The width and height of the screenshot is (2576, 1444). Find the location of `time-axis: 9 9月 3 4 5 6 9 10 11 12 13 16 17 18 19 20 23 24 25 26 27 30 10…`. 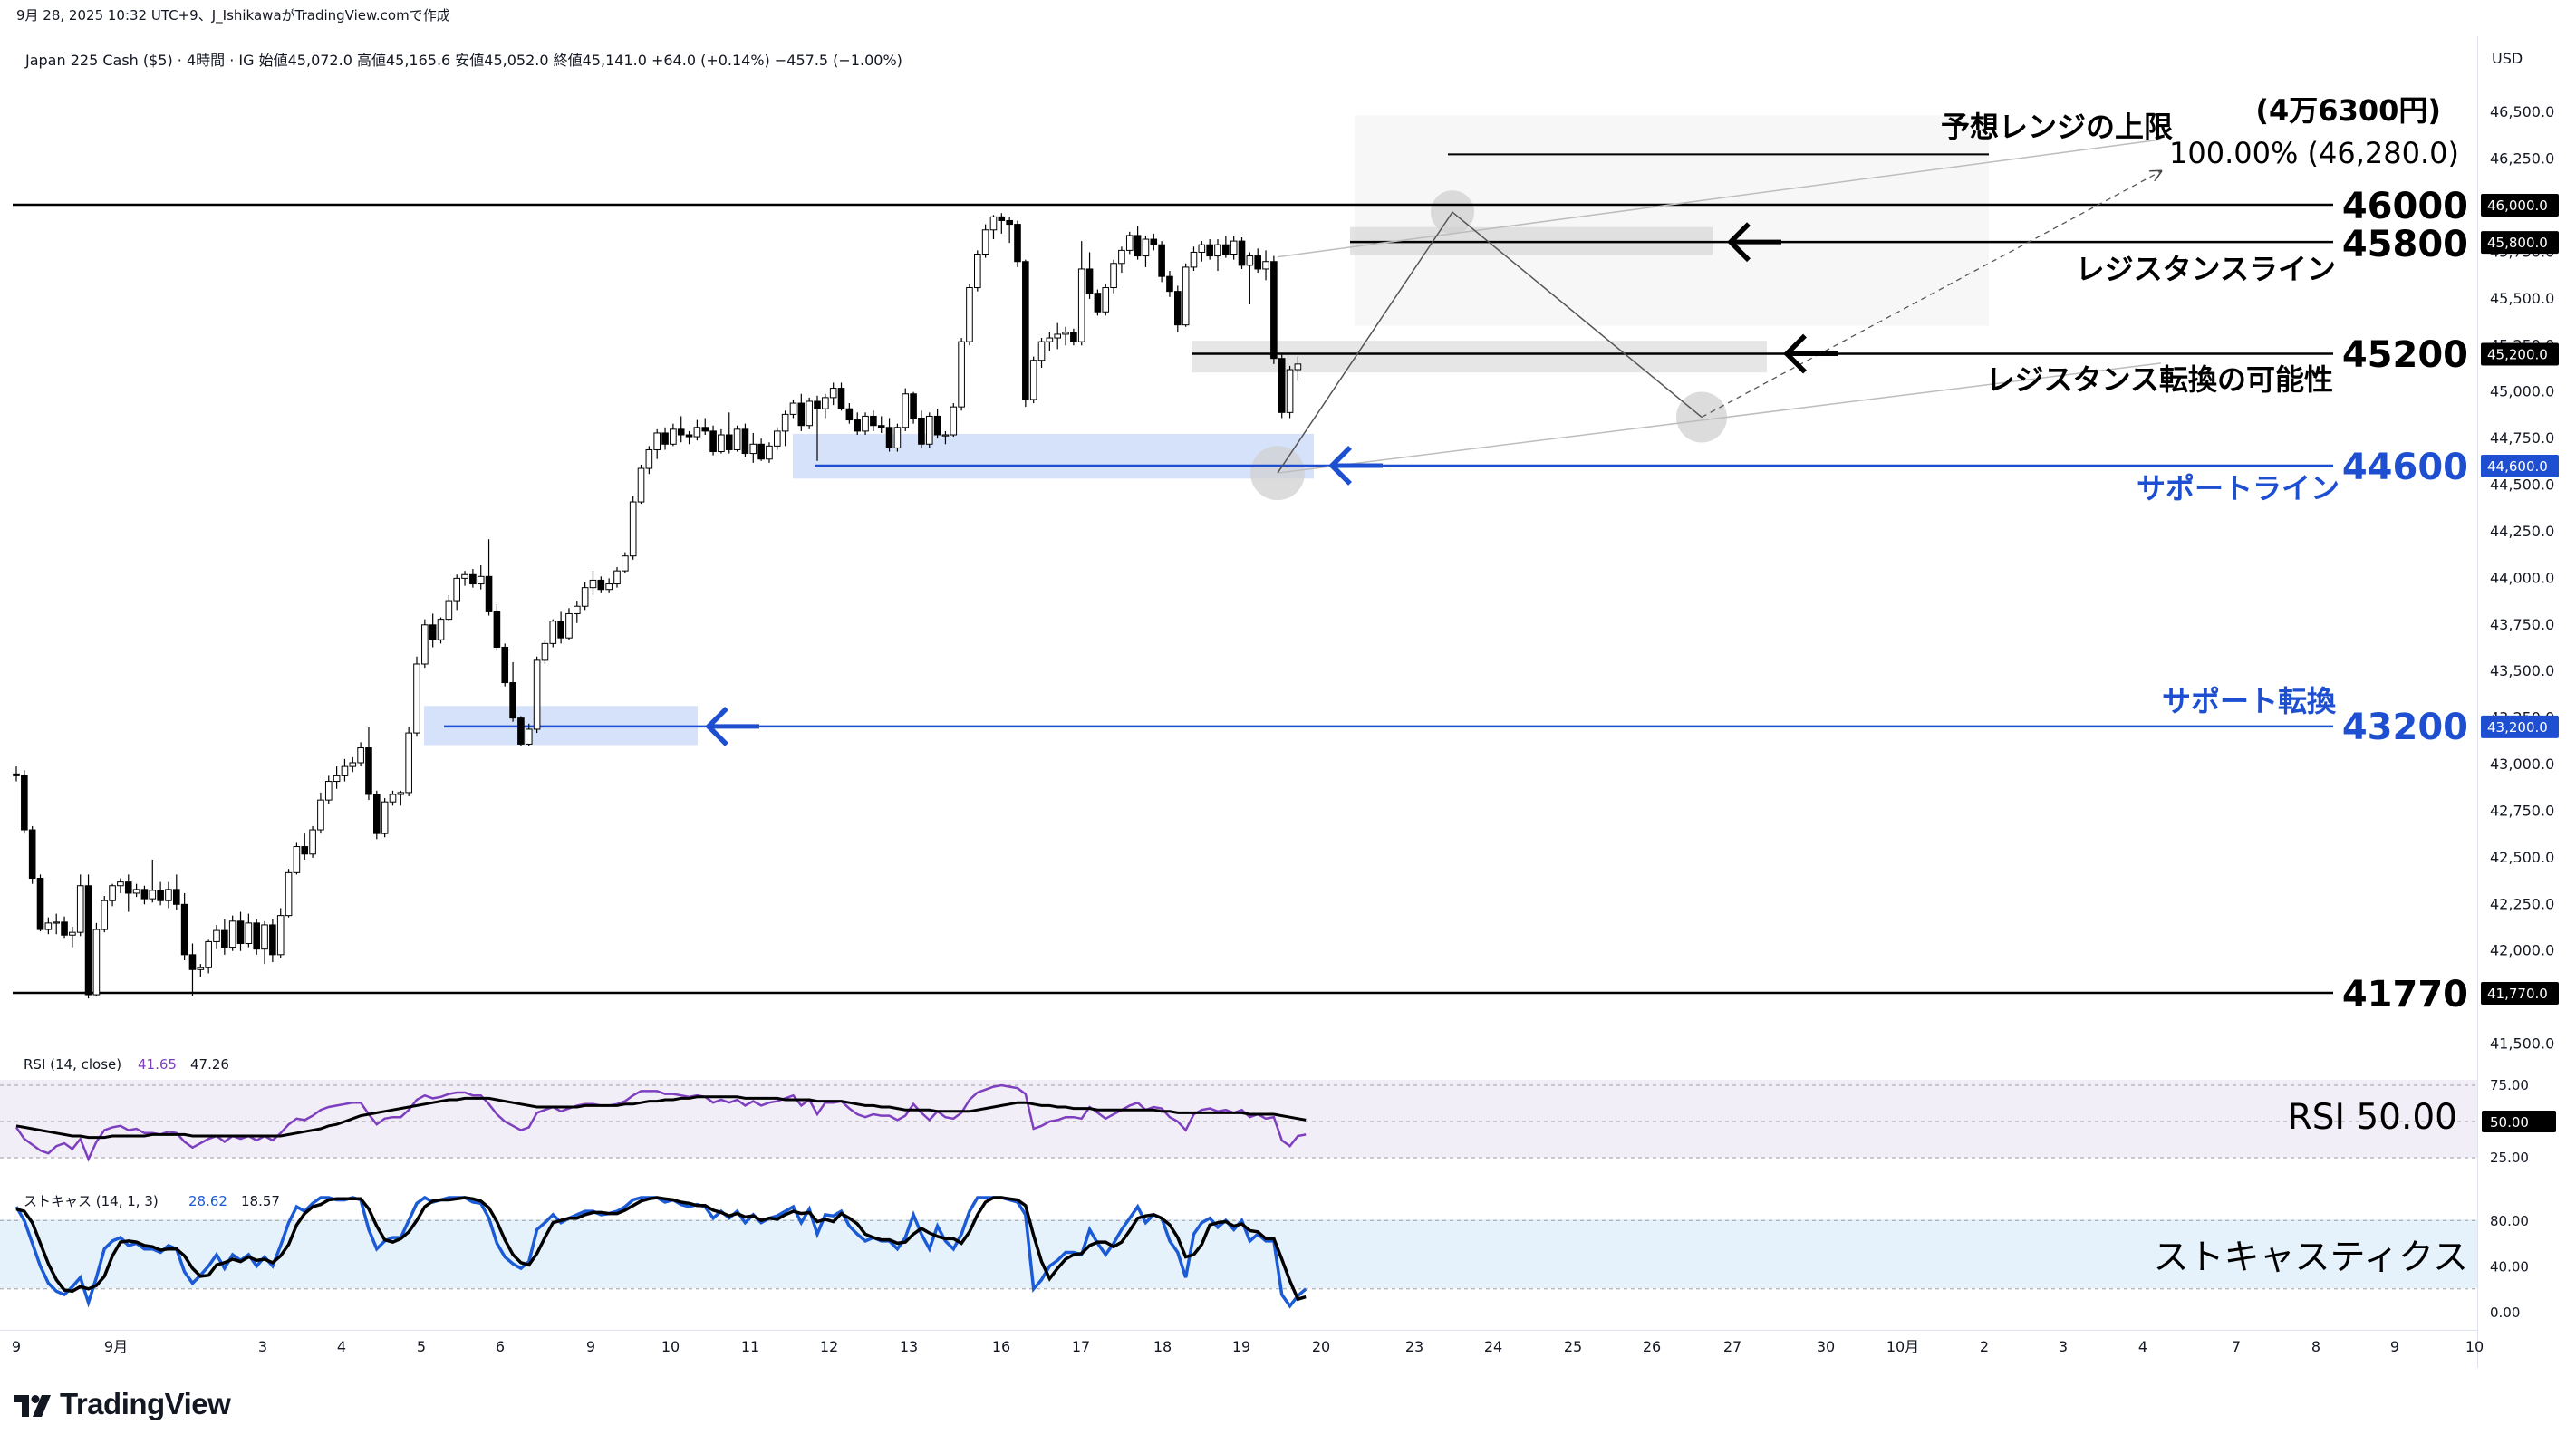

time-axis: 9 9月 3 4 5 6 9 10 11 12 13 16 17 18 19 20 23 24 25 26 27 30 10… is located at coordinates (1248, 1346).